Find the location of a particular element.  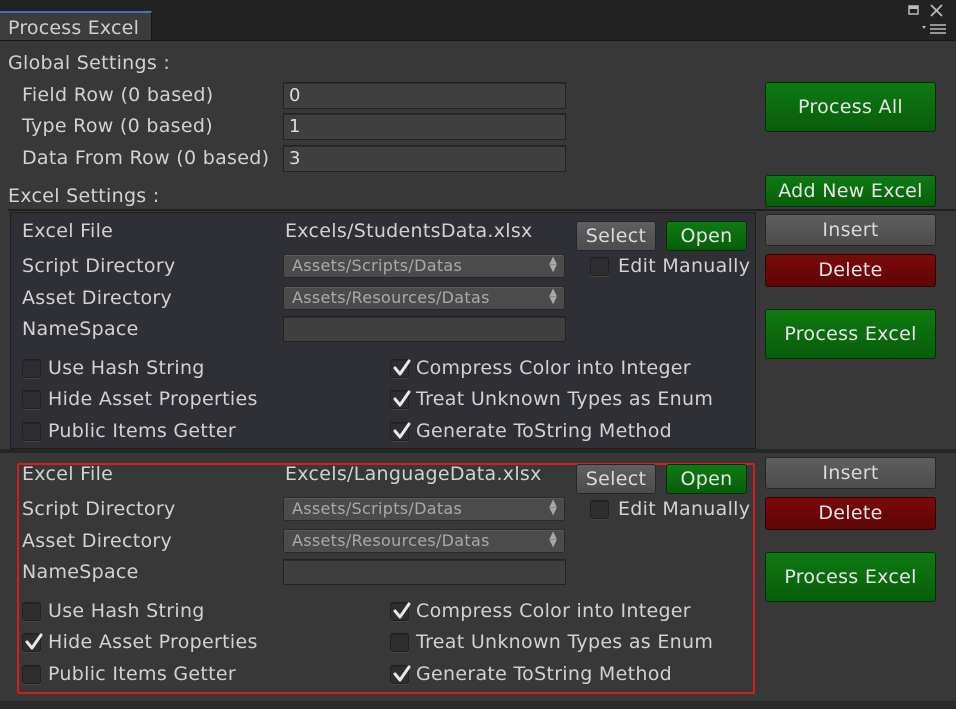

excel-file-path: Excels/LanguageData.xlsx is located at coordinates (413, 474).